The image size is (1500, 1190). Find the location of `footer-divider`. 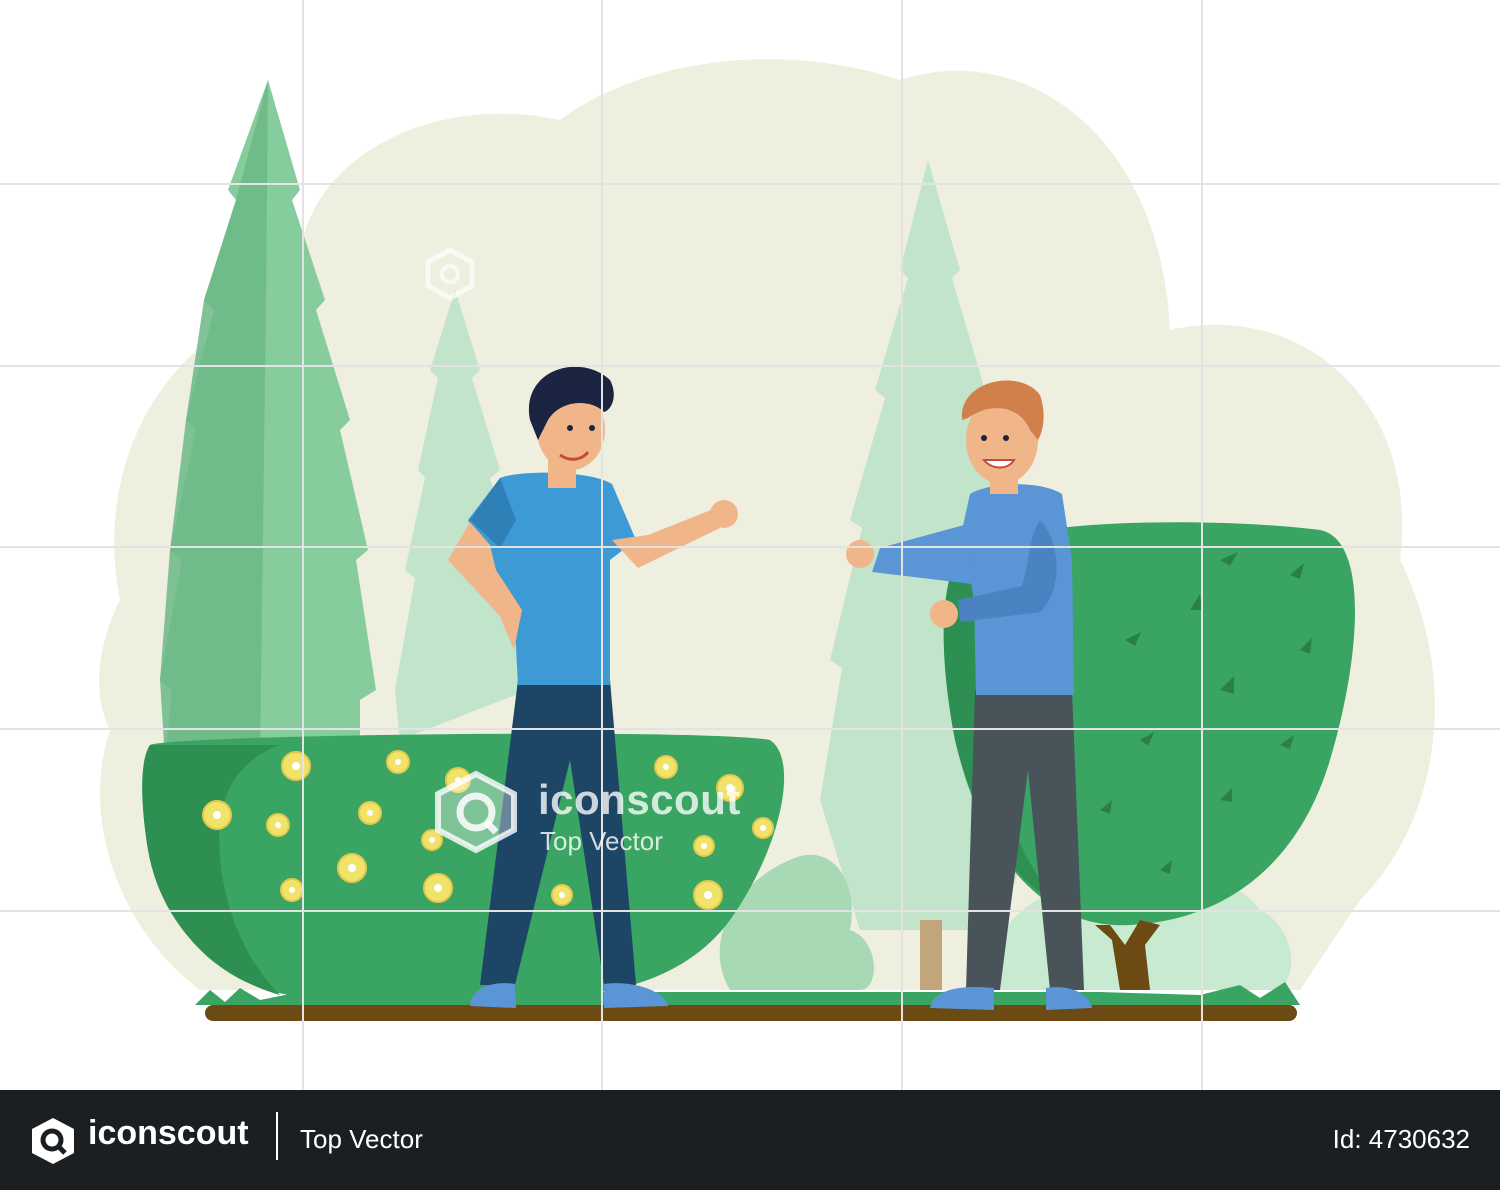

footer-divider is located at coordinates (277, 1136).